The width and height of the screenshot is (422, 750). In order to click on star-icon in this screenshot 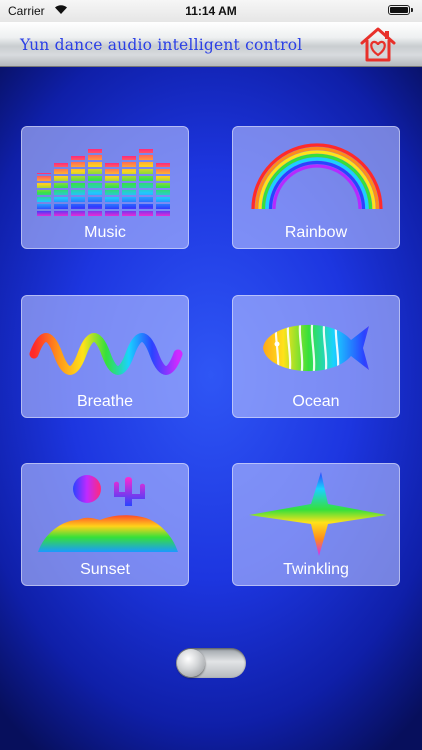, I will do `click(318, 514)`.